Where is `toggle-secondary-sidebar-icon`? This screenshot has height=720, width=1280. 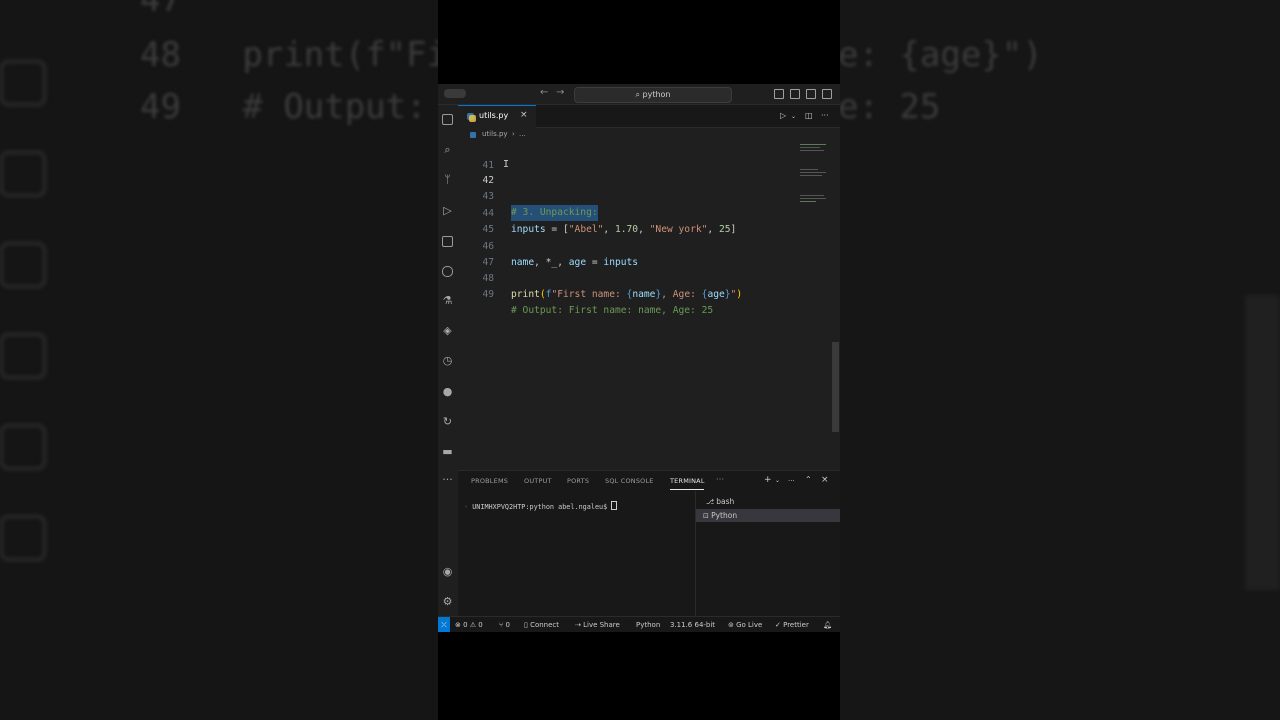 toggle-secondary-sidebar-icon is located at coordinates (811, 94).